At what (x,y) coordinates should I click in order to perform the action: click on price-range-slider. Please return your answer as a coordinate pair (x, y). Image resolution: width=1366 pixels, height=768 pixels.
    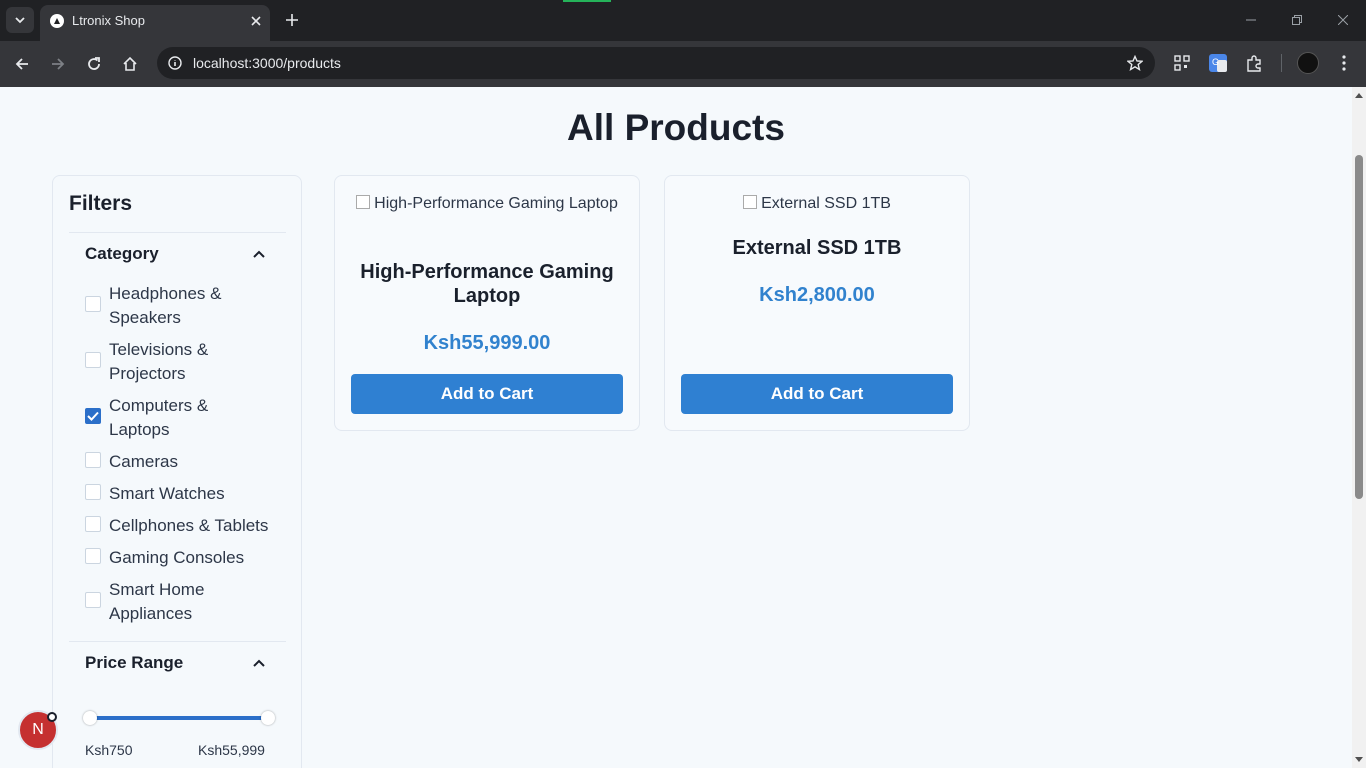
    Looking at the image, I should click on (179, 718).